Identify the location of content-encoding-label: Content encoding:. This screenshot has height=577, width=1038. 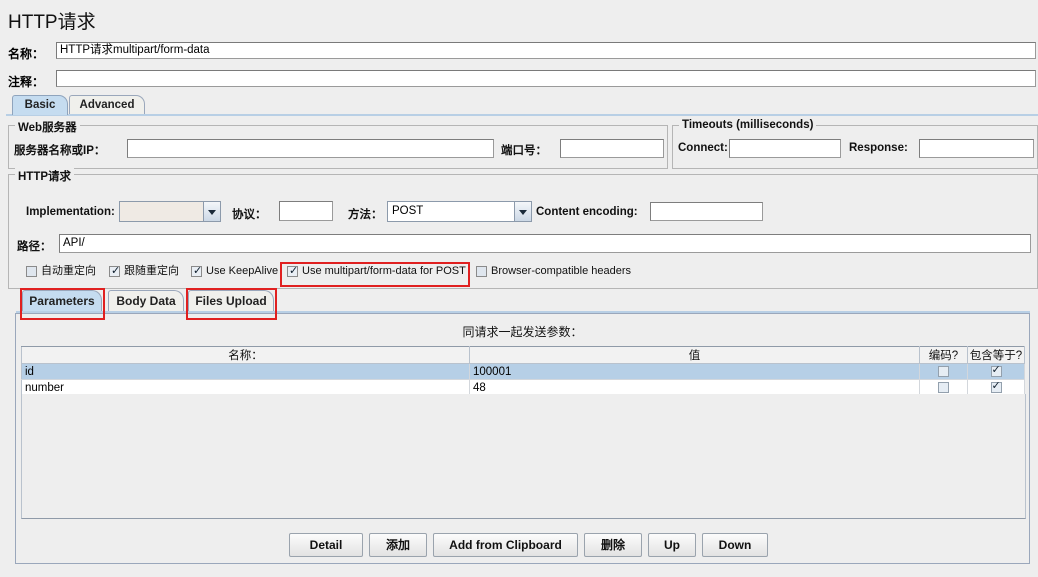
(587, 212).